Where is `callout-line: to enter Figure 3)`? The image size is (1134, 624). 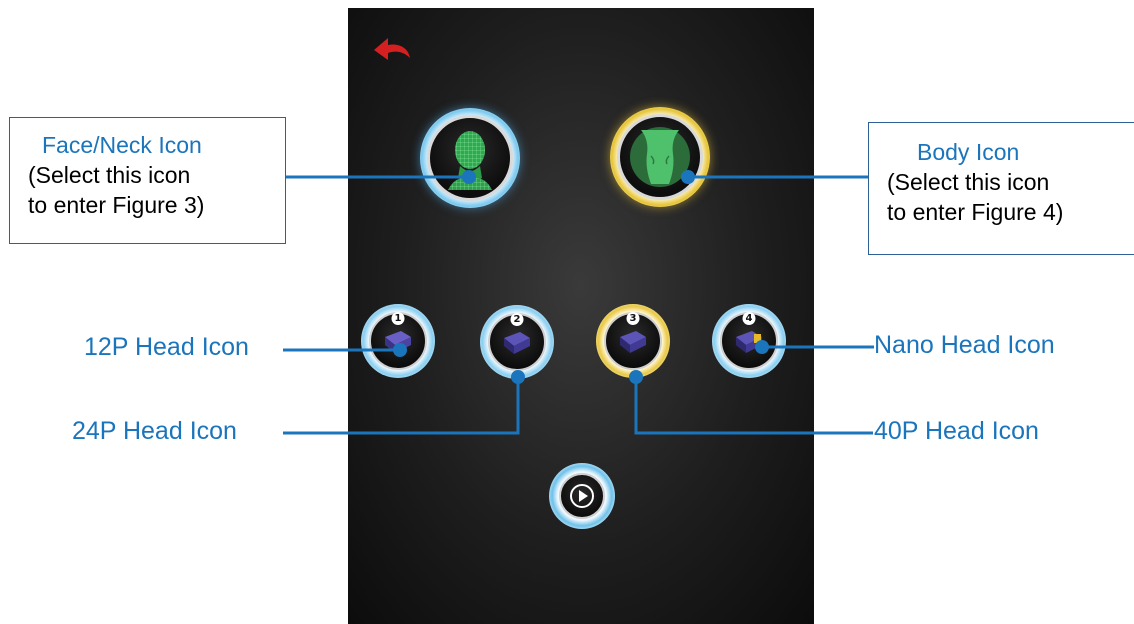 callout-line: to enter Figure 3) is located at coordinates (116, 205).